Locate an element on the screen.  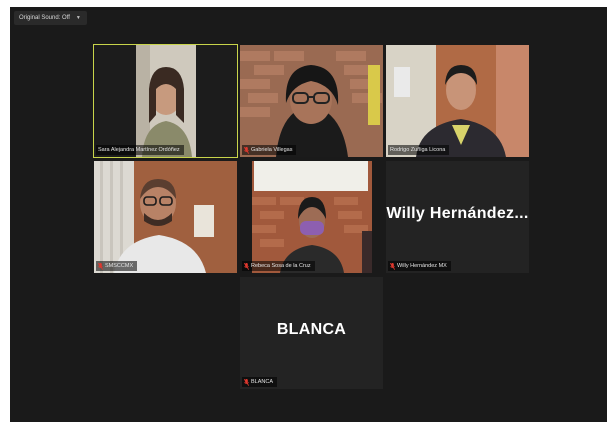
participant-name: Sara Alejandra Martínez Ordóñez is located at coordinates (139, 150).